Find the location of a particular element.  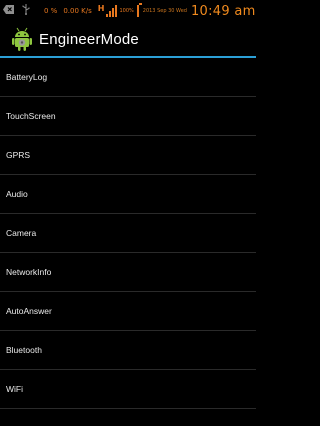

android-robot-icon is located at coordinates (22, 39).